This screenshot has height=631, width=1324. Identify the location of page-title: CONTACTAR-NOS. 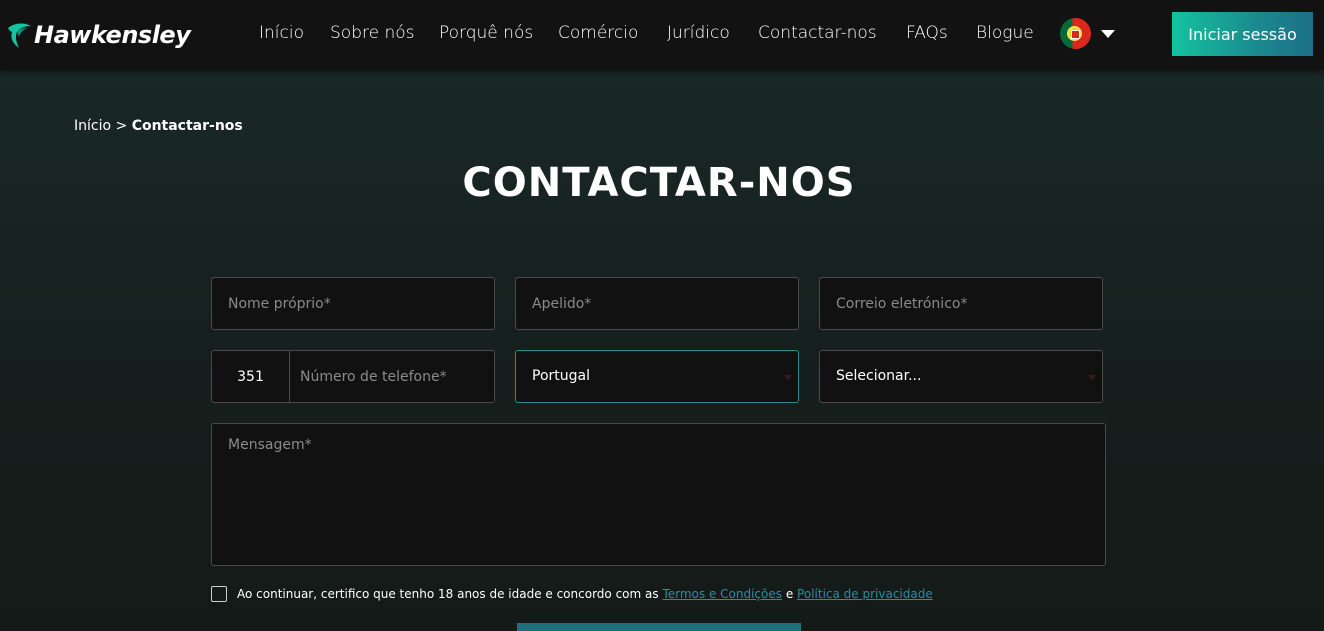
(659, 183).